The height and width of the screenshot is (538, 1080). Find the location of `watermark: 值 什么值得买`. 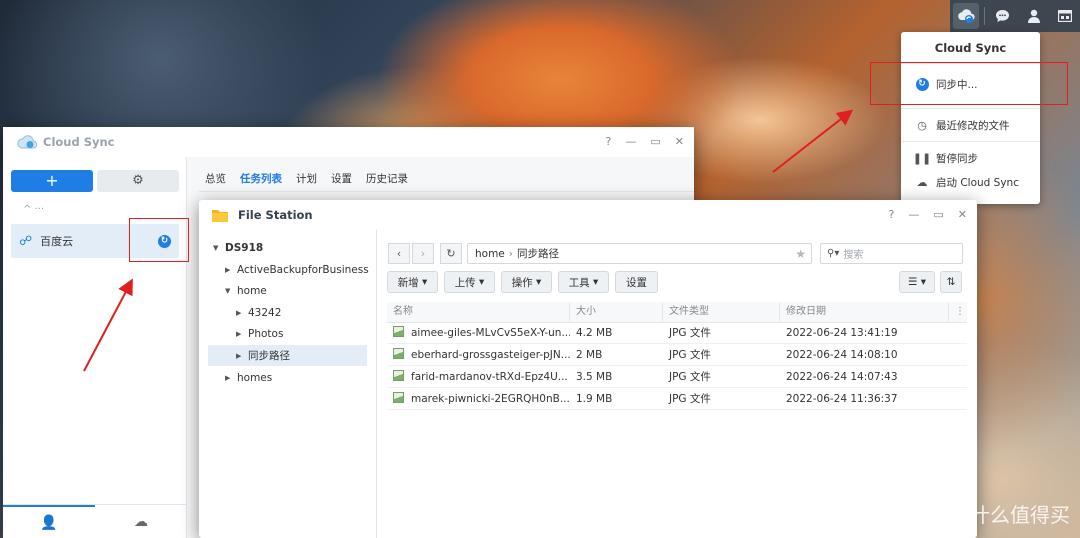

watermark: 值 什么值得买 is located at coordinates (1003, 513).